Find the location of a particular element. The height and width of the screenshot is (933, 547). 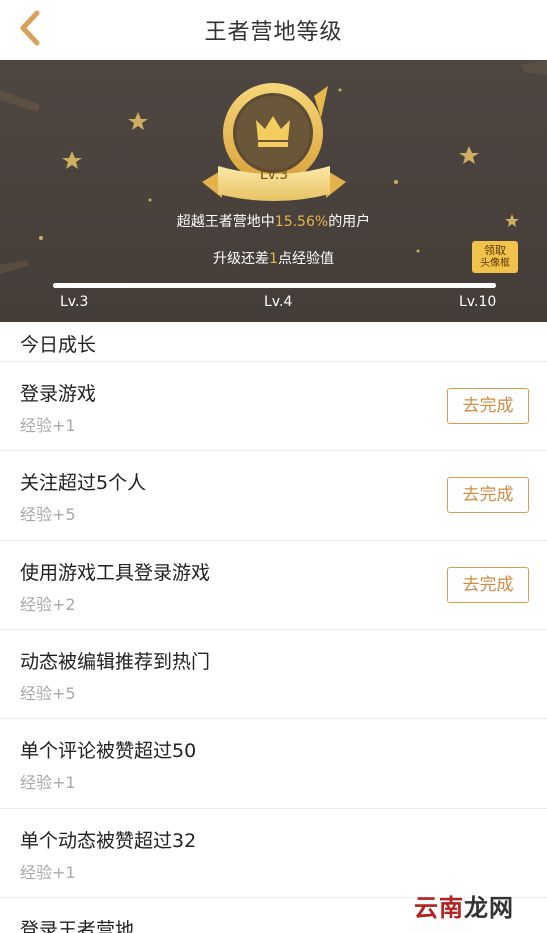

level-progress-fill is located at coordinates (274, 285).